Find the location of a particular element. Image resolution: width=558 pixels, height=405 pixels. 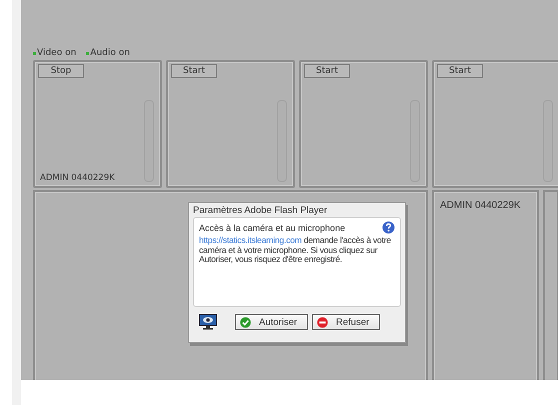

dialog-title: Paramètres Adobe Flash Player is located at coordinates (260, 211).